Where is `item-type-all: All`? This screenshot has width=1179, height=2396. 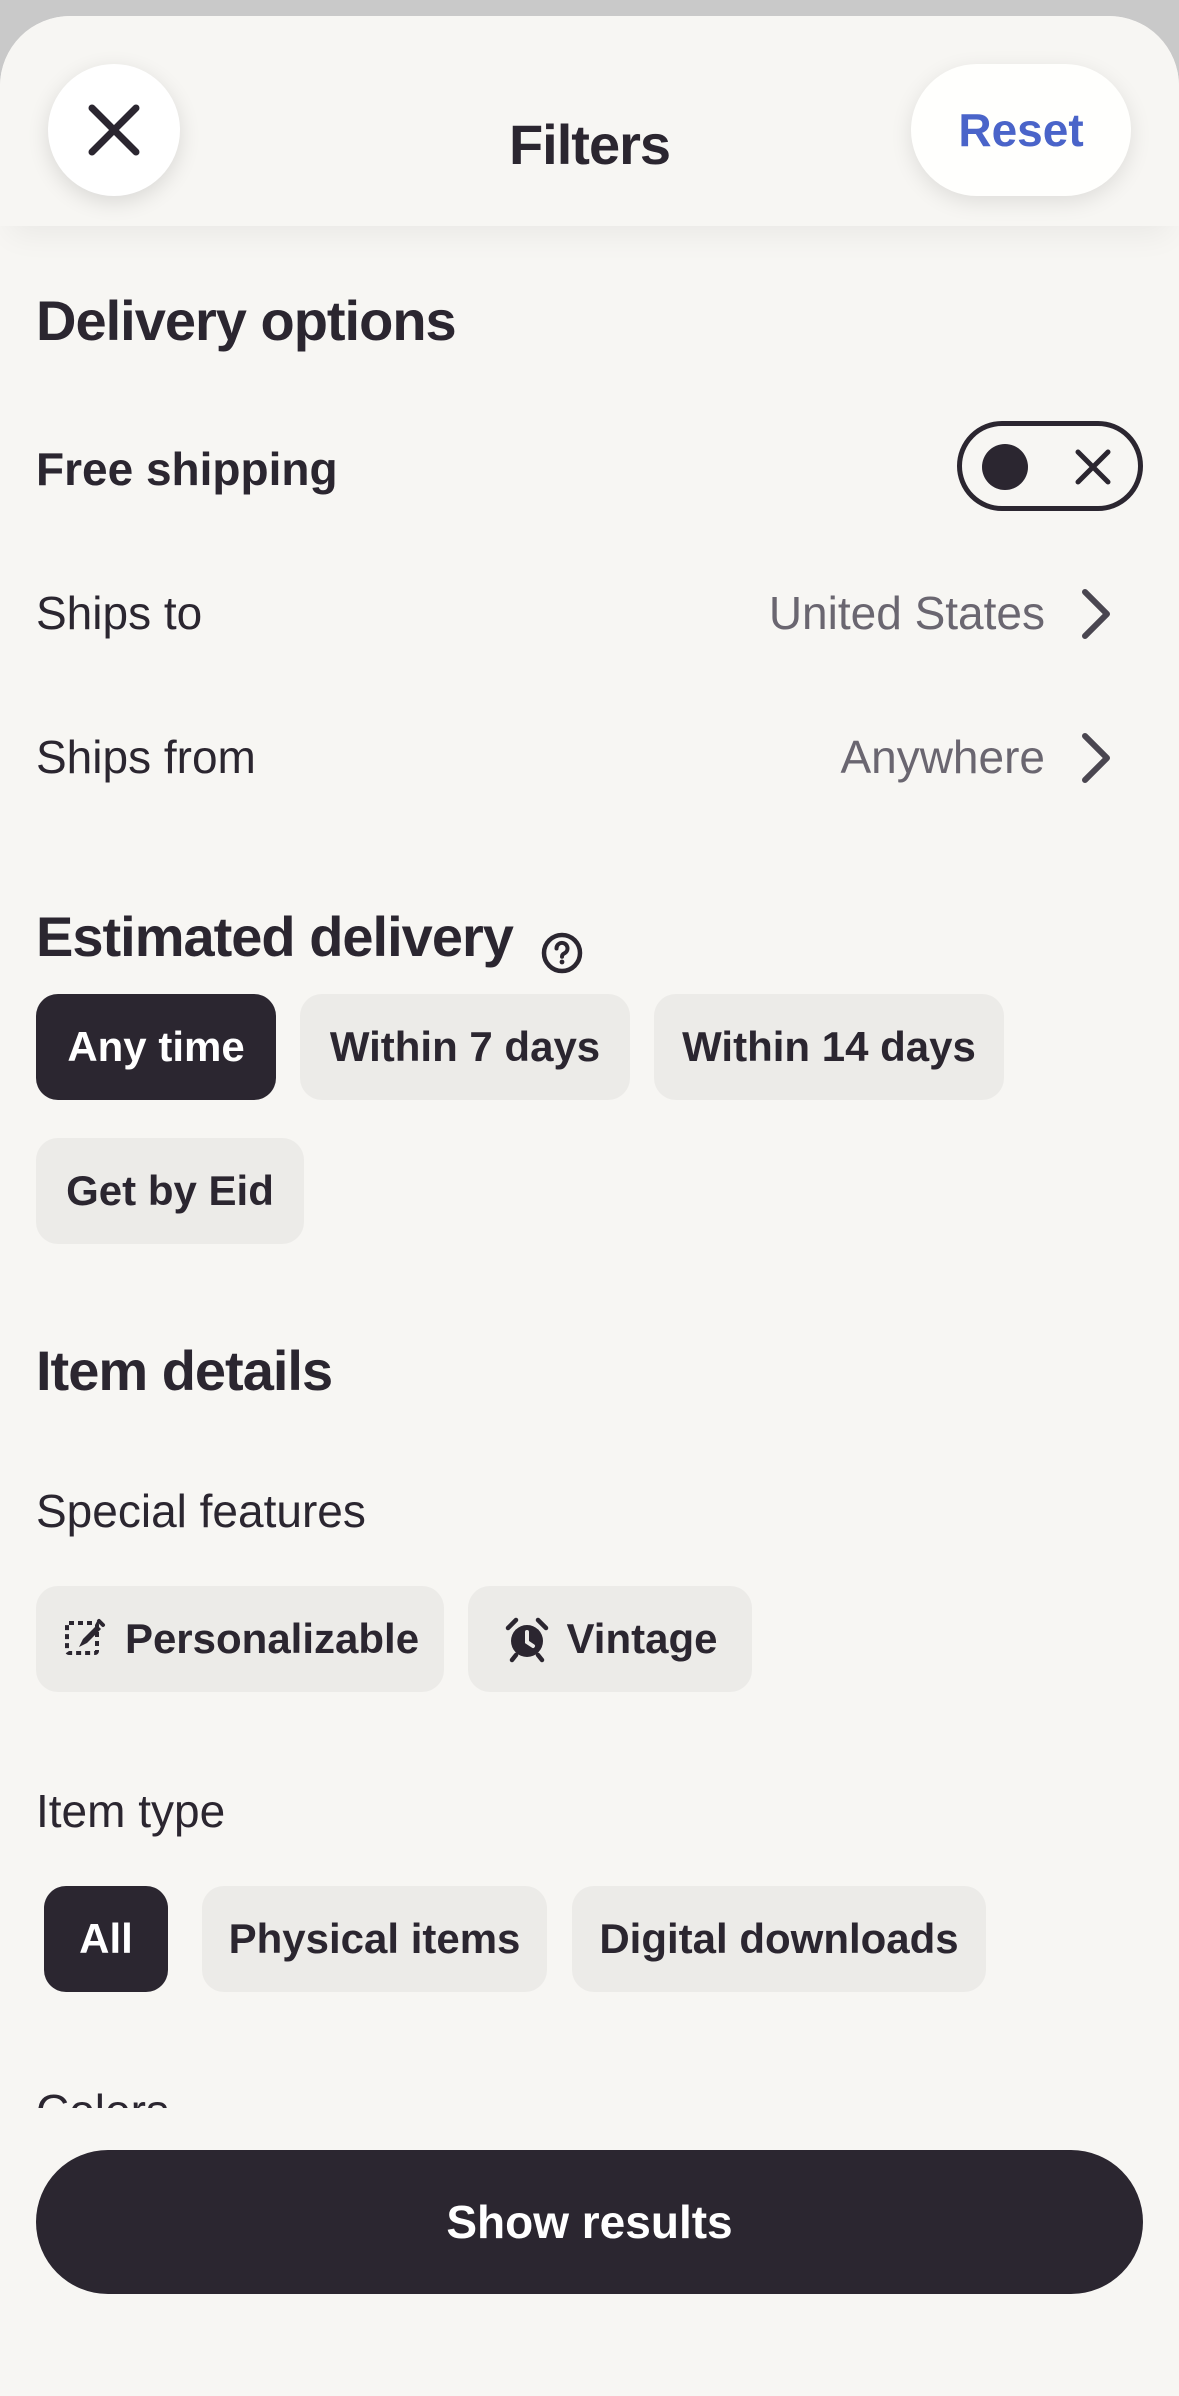 item-type-all: All is located at coordinates (106, 1939).